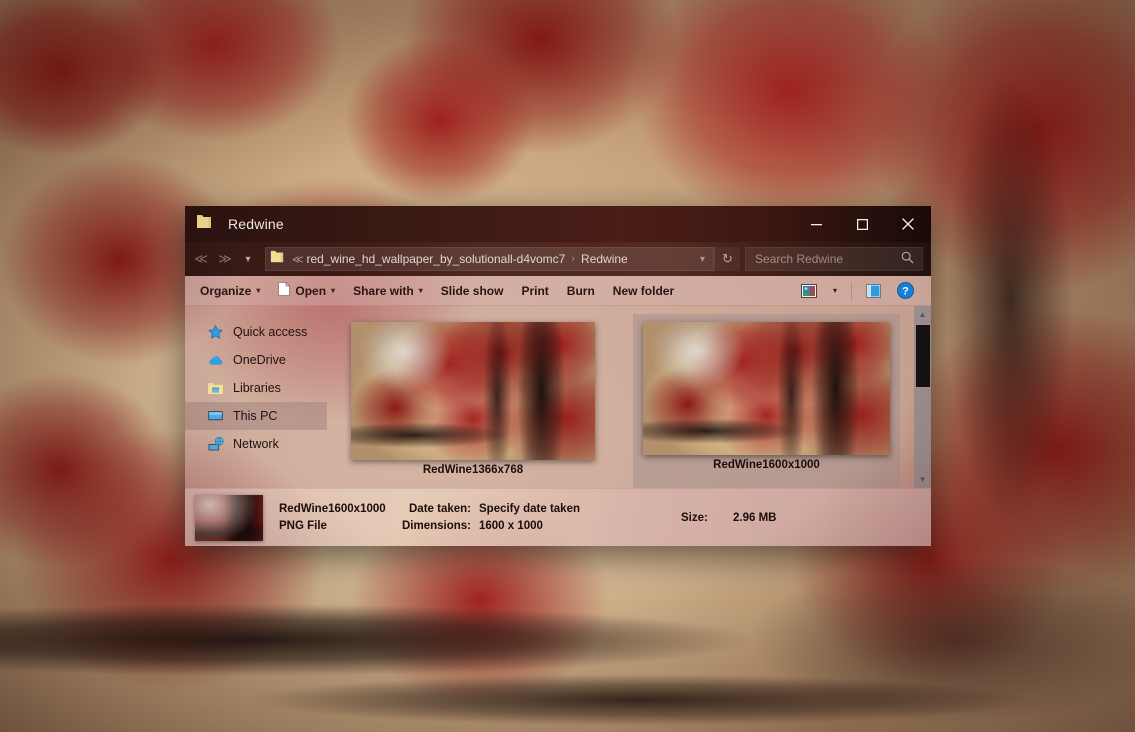 This screenshot has width=1135, height=732. What do you see at coordinates (922, 314) in the screenshot?
I see `scroll-up-button: ▲` at bounding box center [922, 314].